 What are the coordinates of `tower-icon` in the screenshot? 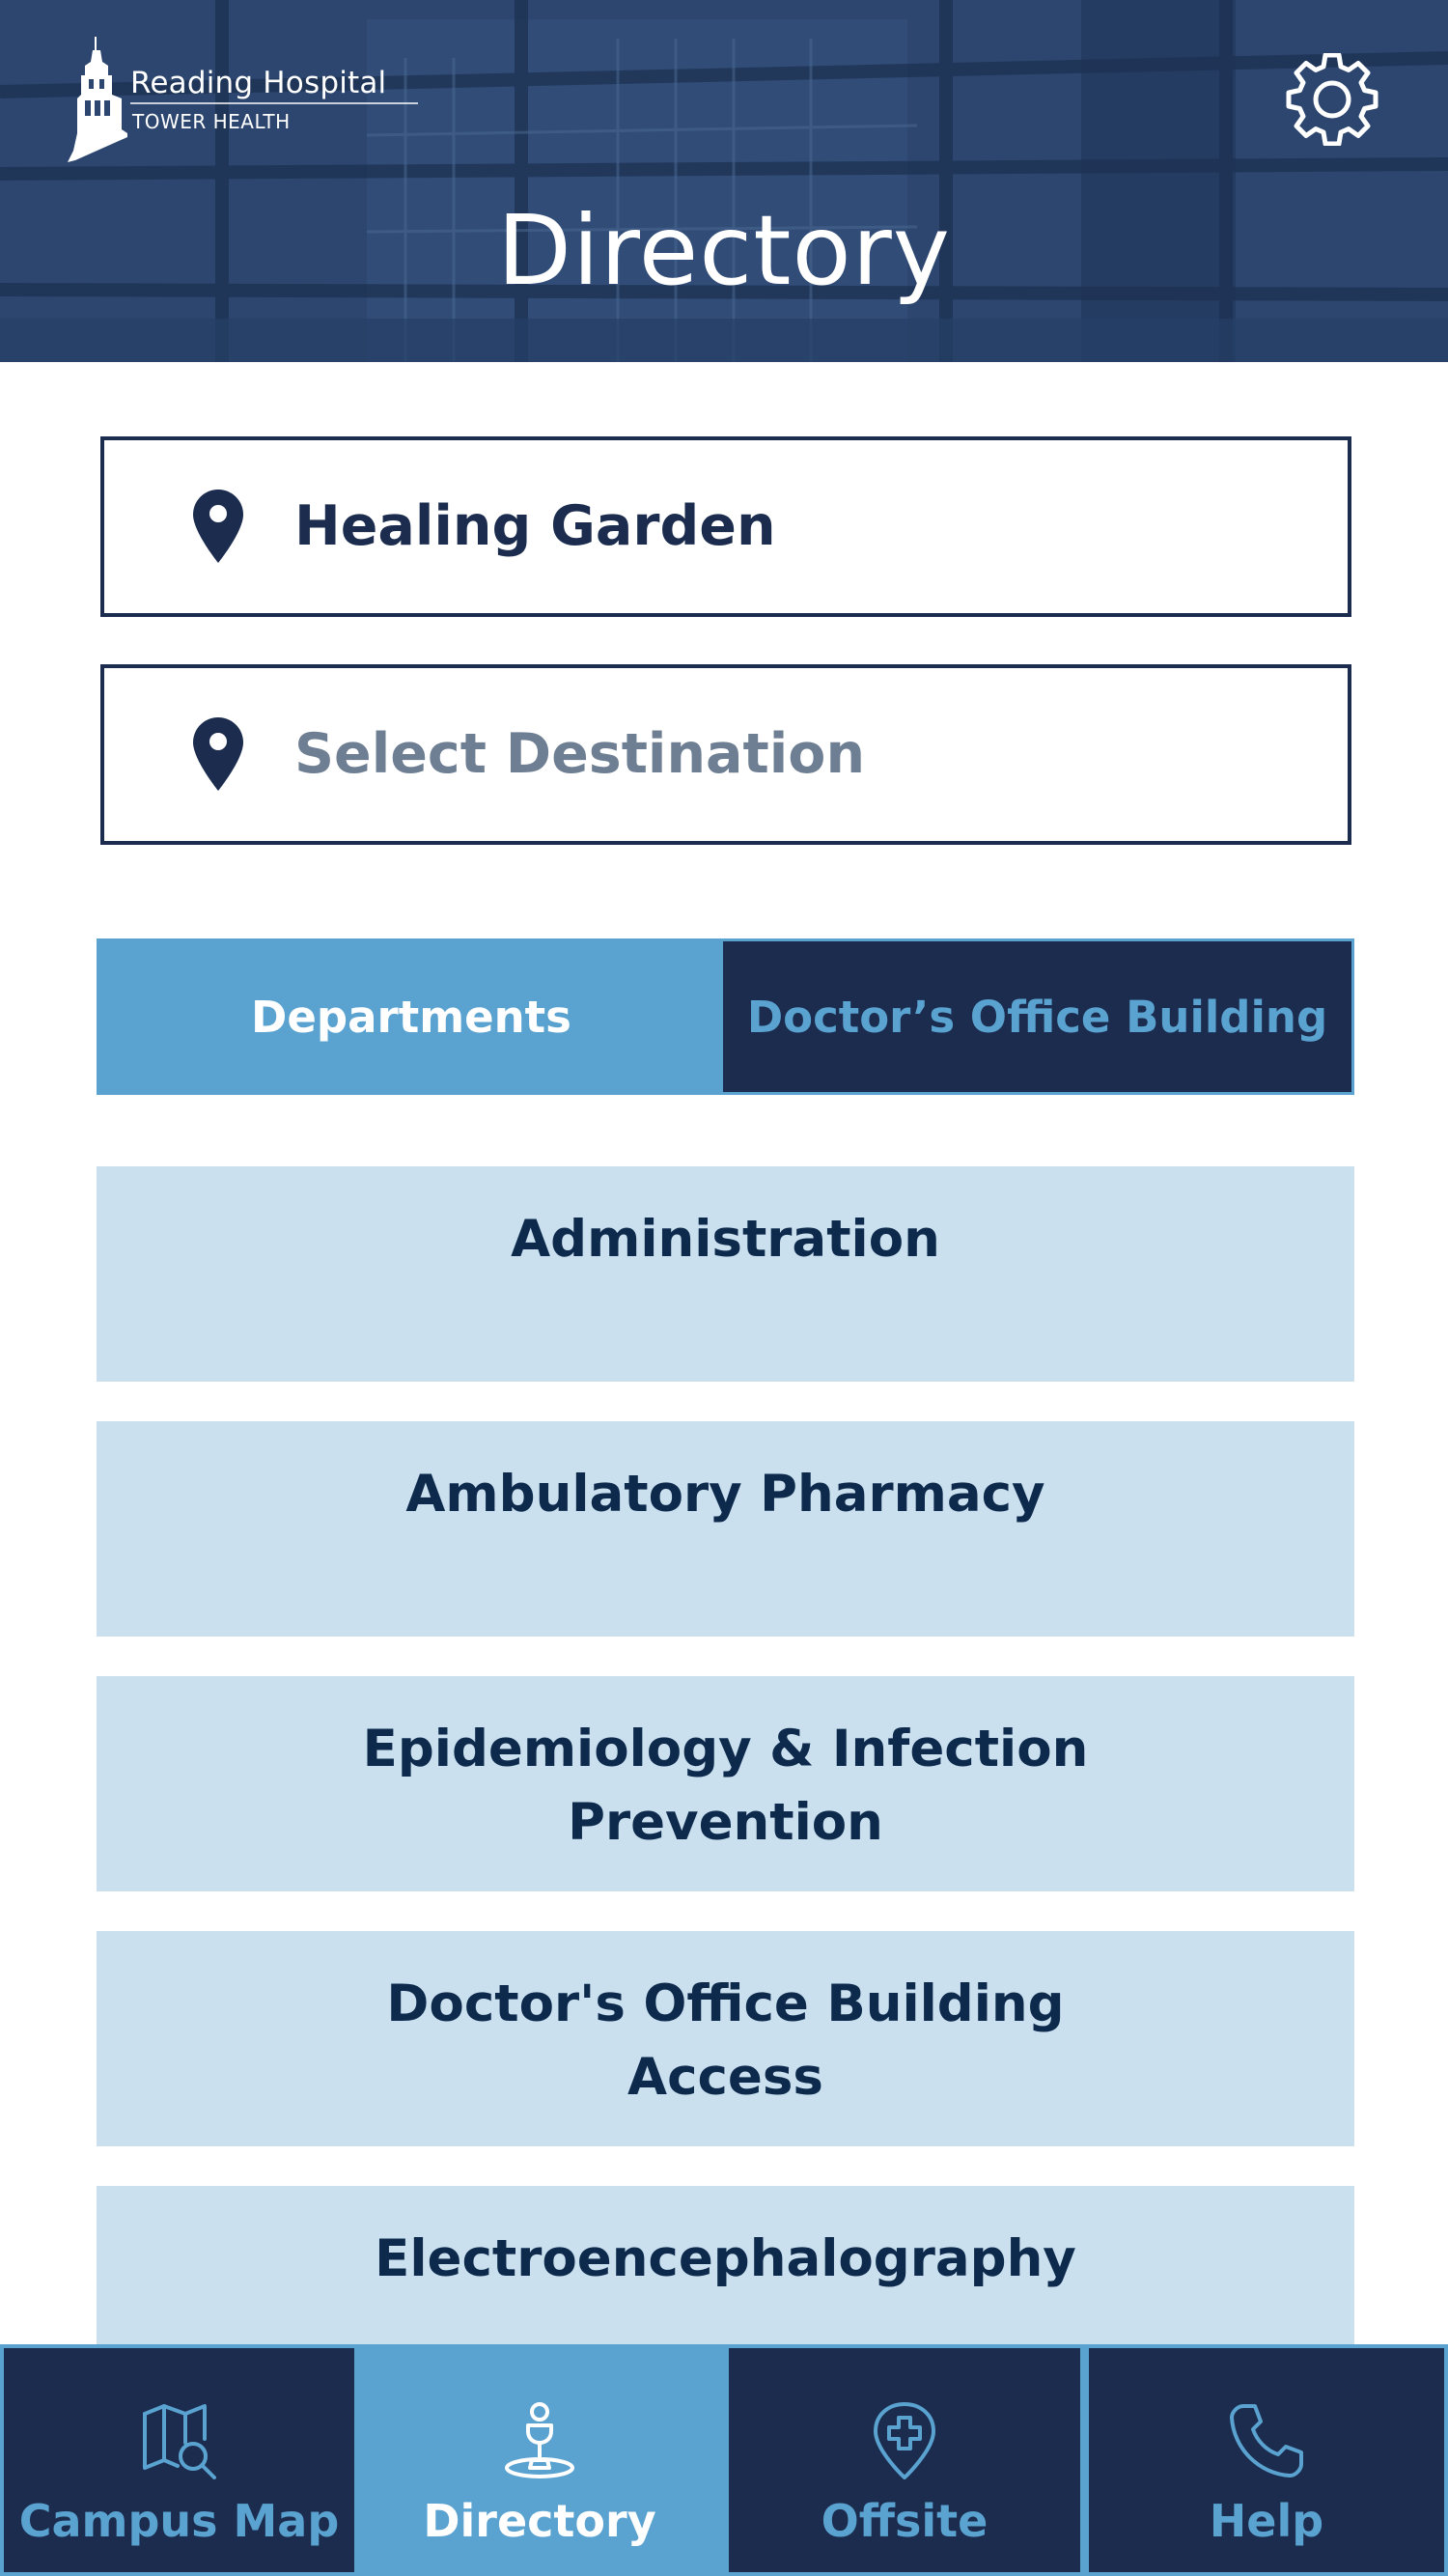 It's located at (98, 100).